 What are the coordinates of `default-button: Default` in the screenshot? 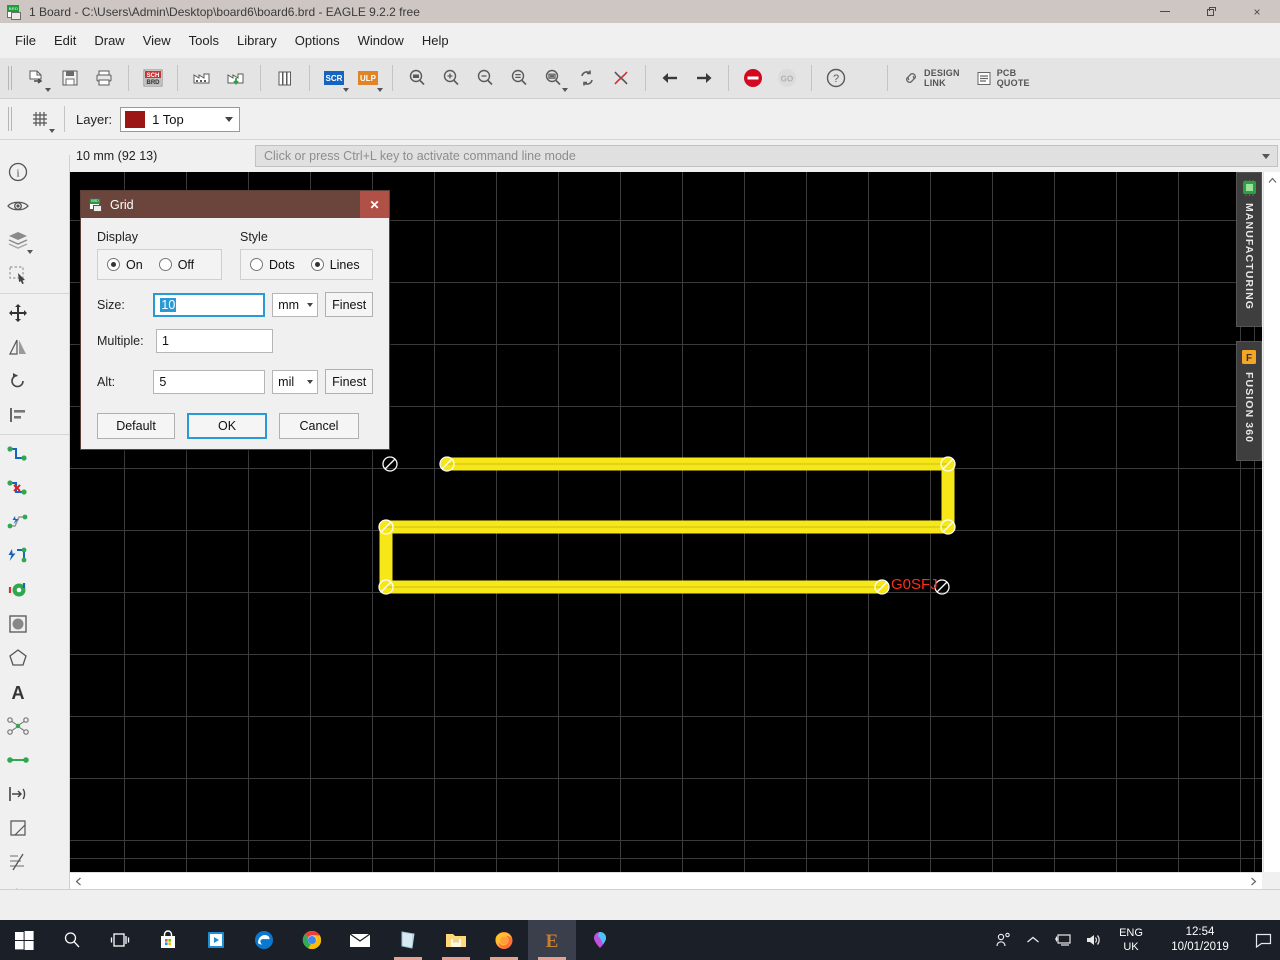 It's located at (136, 426).